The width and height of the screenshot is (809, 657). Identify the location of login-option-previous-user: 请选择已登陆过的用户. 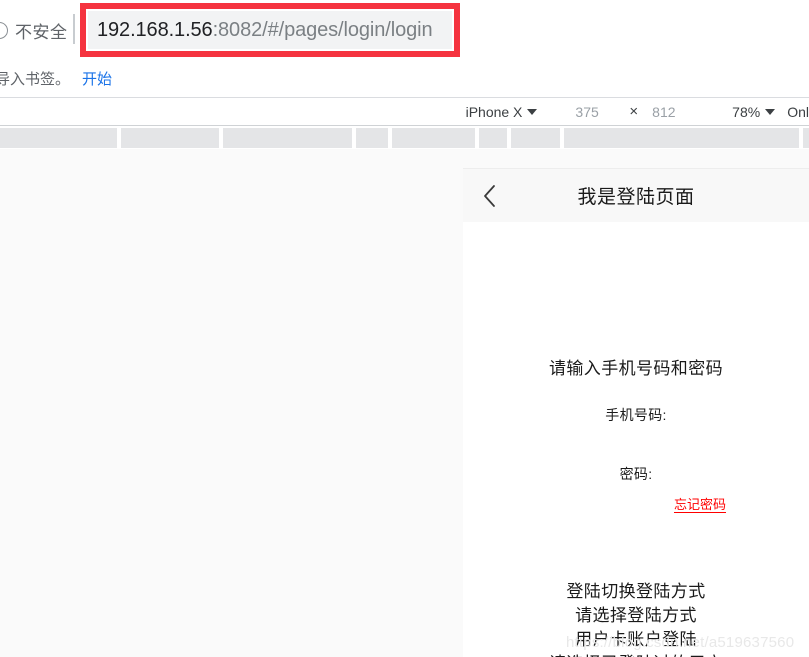
(636, 654).